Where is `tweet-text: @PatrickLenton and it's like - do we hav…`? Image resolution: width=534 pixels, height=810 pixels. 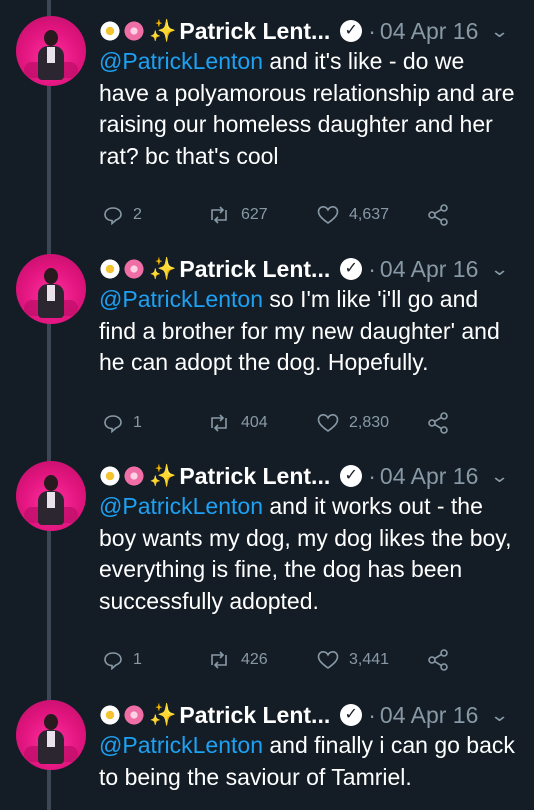 tweet-text: @PatrickLenton and it's like - do we hav… is located at coordinates (309, 109).